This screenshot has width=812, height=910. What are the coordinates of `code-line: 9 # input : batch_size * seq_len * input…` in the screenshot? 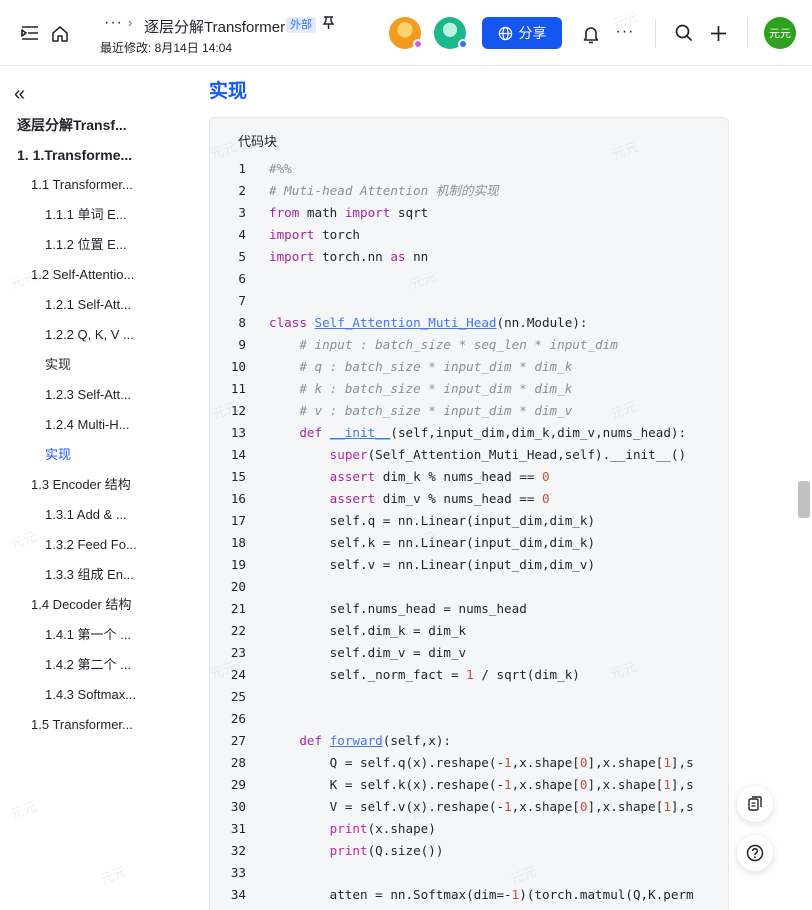 It's located at (469, 345).